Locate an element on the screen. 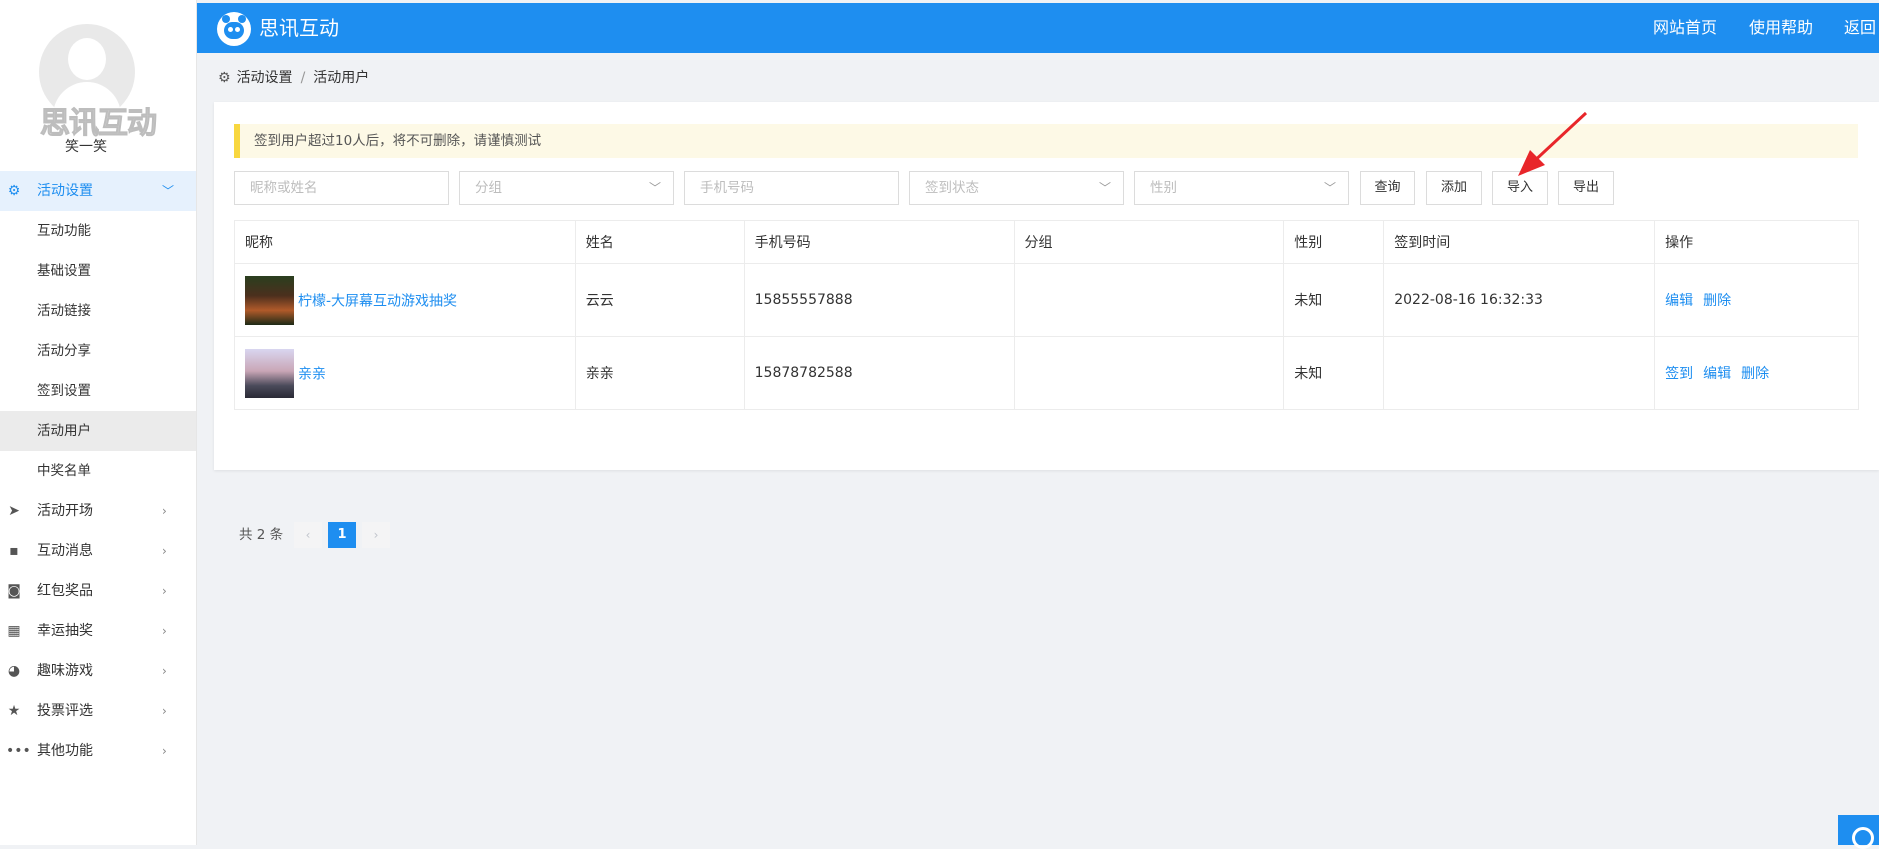 The image size is (1879, 849). nickname-link: 柠檬-大屏幕互动游戏抽奖 is located at coordinates (377, 301).